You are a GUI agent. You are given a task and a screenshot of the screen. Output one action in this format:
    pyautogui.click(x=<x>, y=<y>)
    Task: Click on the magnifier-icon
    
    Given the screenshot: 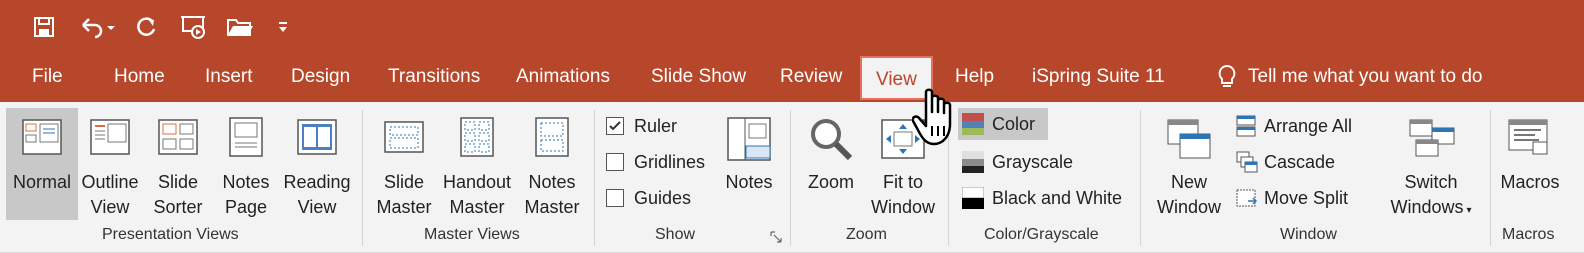 What is the action you would take?
    pyautogui.click(x=831, y=142)
    